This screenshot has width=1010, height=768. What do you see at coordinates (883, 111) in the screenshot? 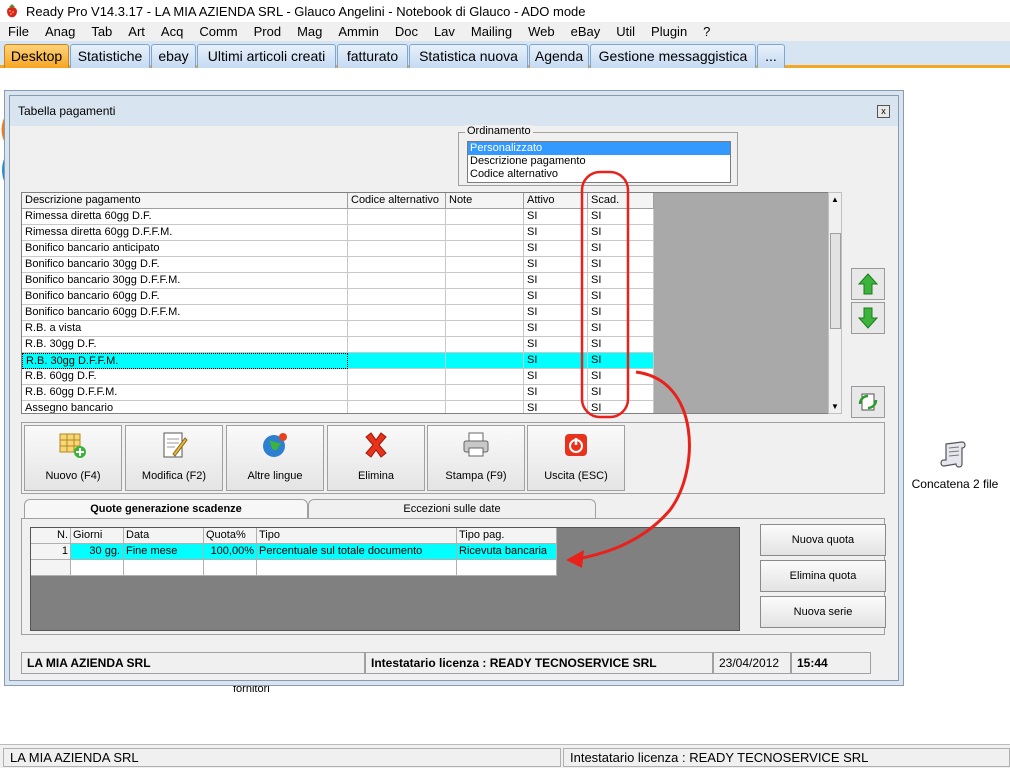
I see `close-icon: x` at bounding box center [883, 111].